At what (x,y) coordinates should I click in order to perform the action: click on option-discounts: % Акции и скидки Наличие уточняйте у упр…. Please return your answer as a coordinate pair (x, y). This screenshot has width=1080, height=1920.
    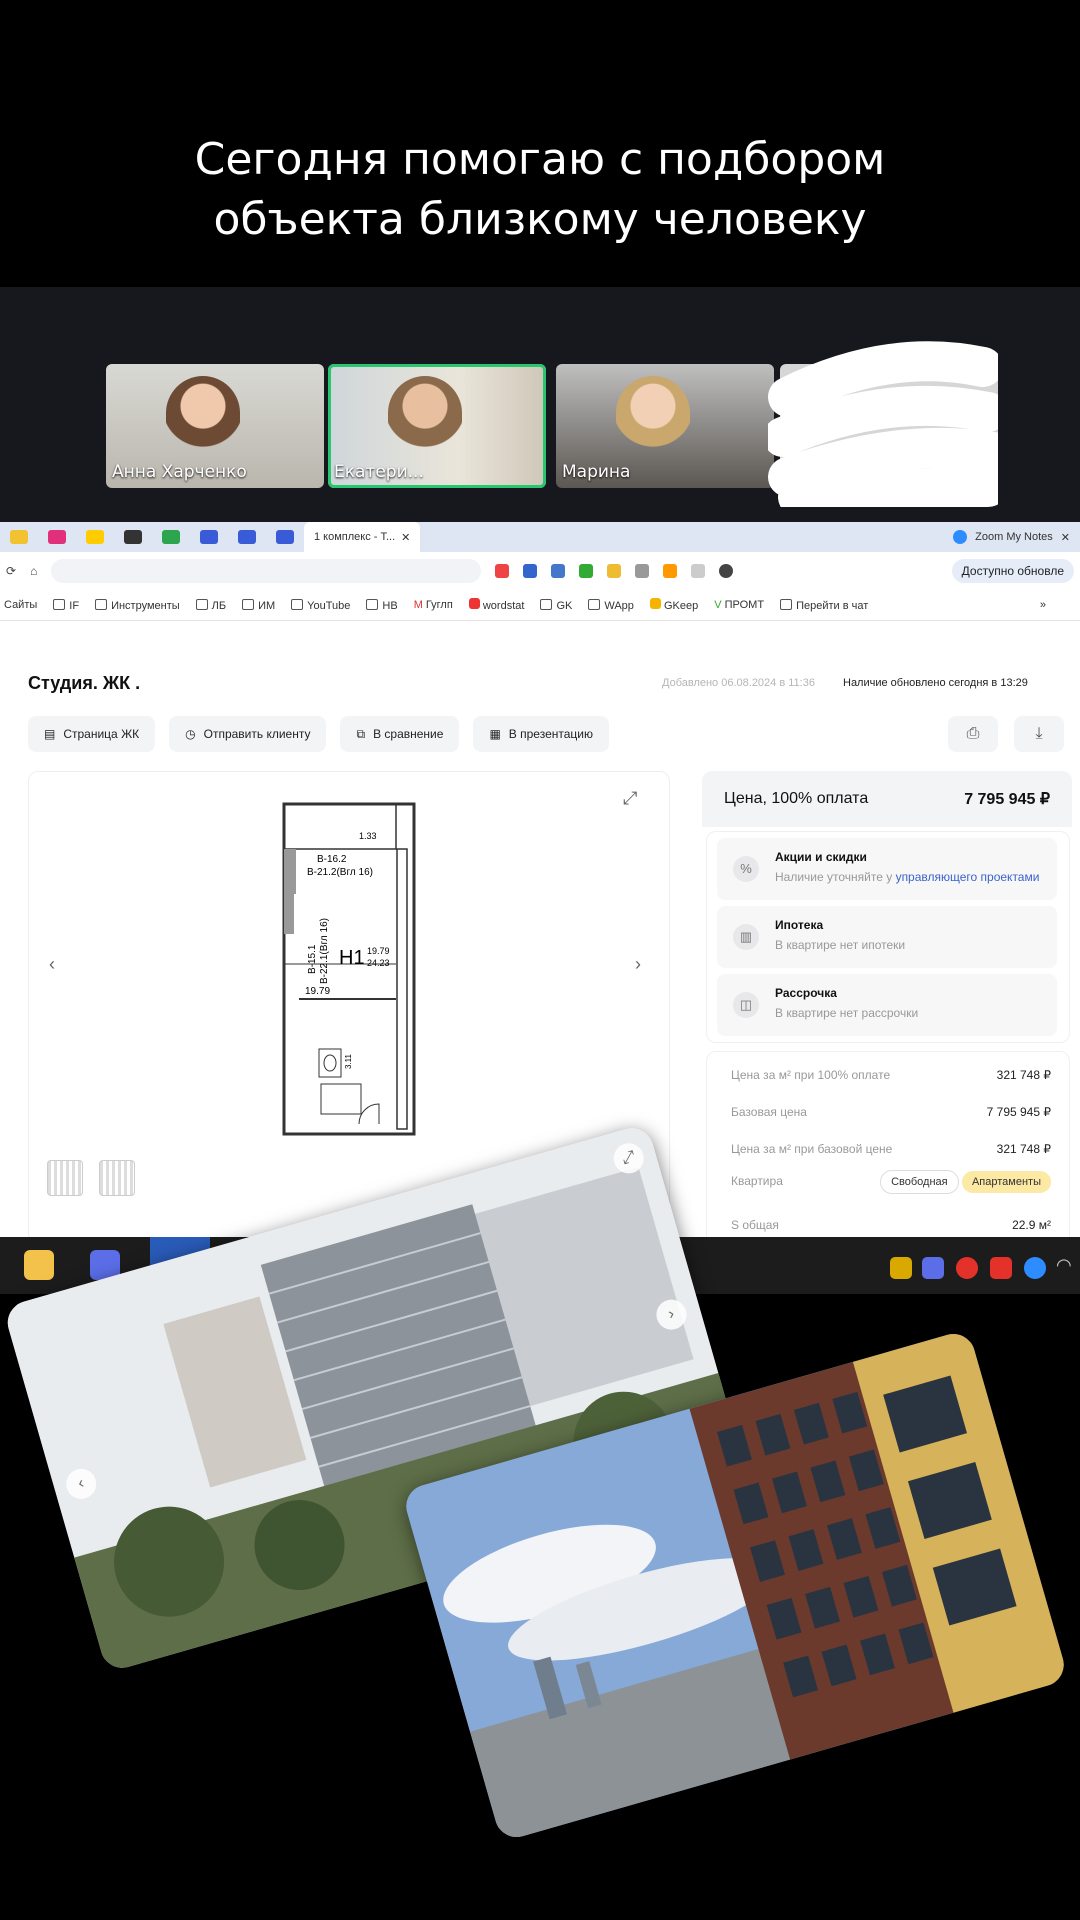
    Looking at the image, I should click on (887, 869).